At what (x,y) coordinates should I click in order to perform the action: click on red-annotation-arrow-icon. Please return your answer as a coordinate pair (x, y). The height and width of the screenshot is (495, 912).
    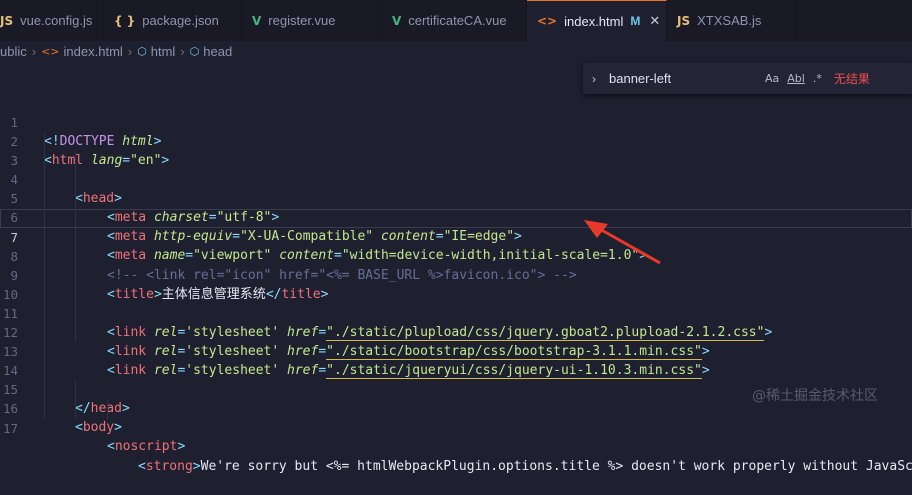
    Looking at the image, I should click on (622, 242).